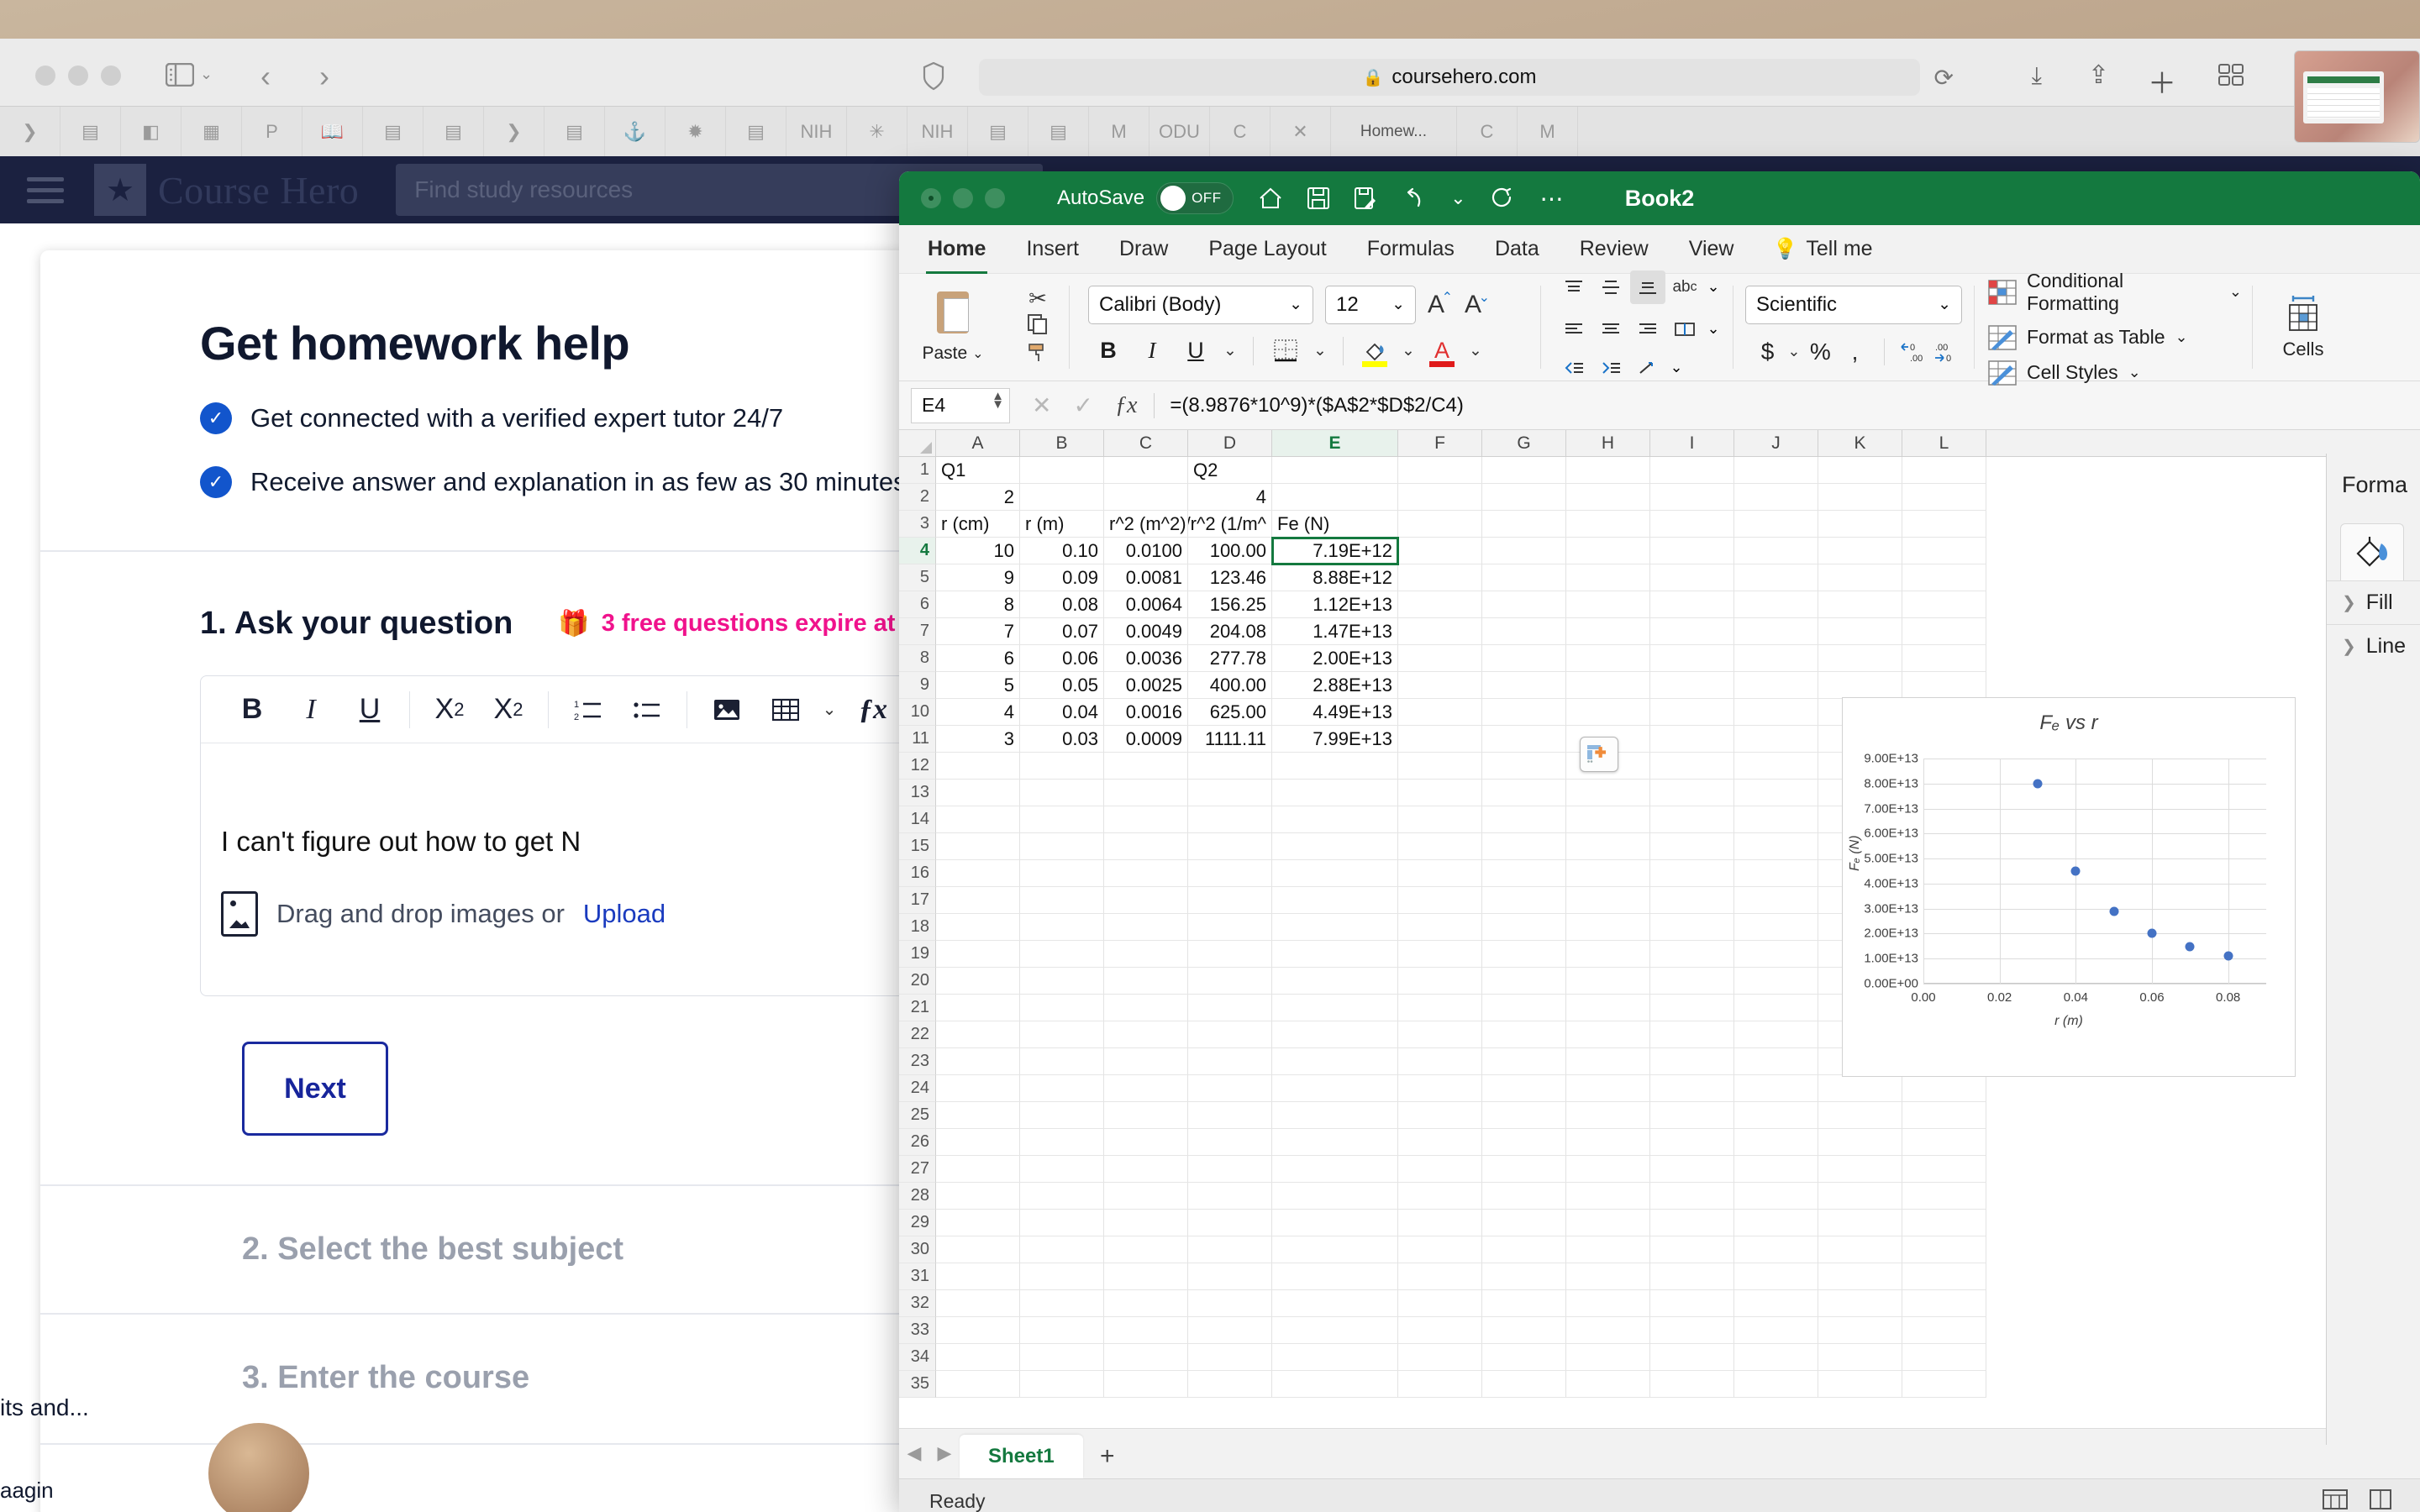 The width and height of the screenshot is (2420, 1512). I want to click on safari-traffic-lights, so click(78, 76).